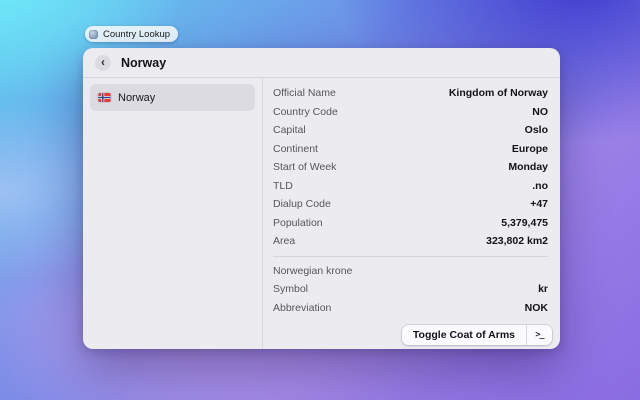  I want to click on detail-row: Start of Week Monday, so click(410, 167).